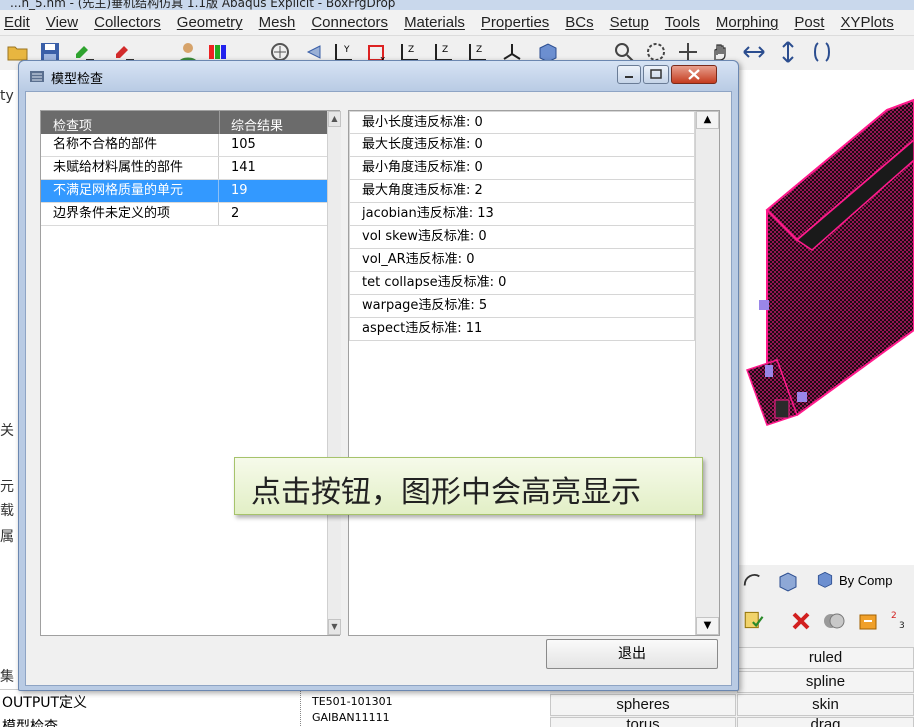 The image size is (914, 727). I want to click on row-check-item: 名称不合格的部件, so click(130, 145).